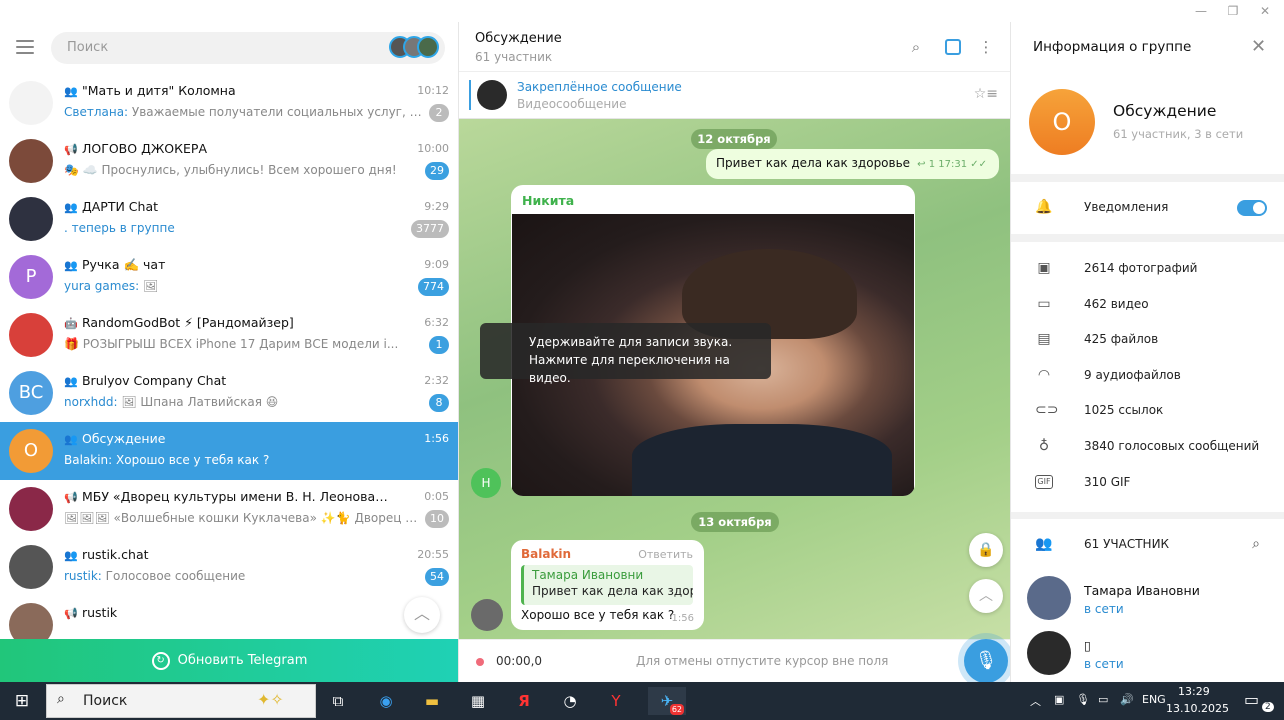 The height and width of the screenshot is (720, 1284). I want to click on volume-icon: 🔊, so click(1127, 699).